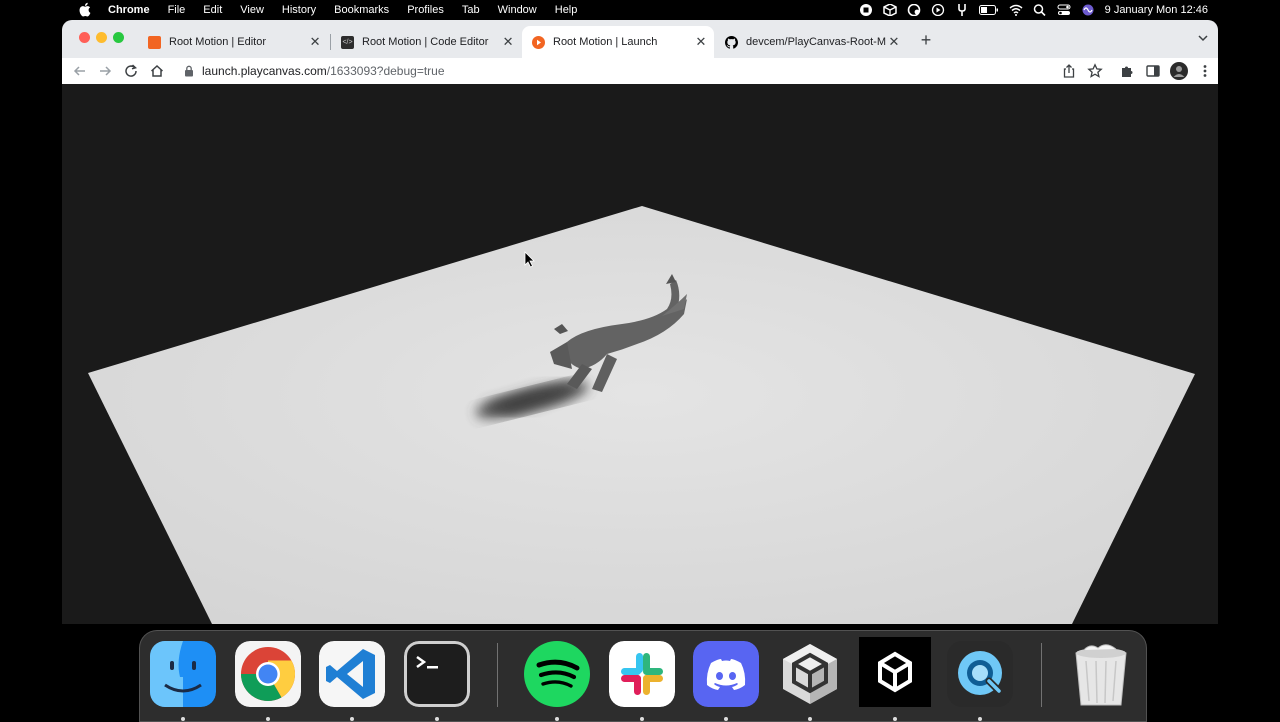  Describe the element at coordinates (118, 37) in the screenshot. I see `window-zoom-button` at that location.